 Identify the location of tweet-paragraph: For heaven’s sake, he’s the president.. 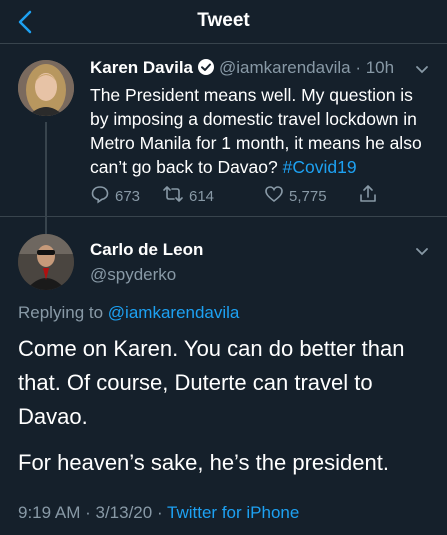
(203, 462).